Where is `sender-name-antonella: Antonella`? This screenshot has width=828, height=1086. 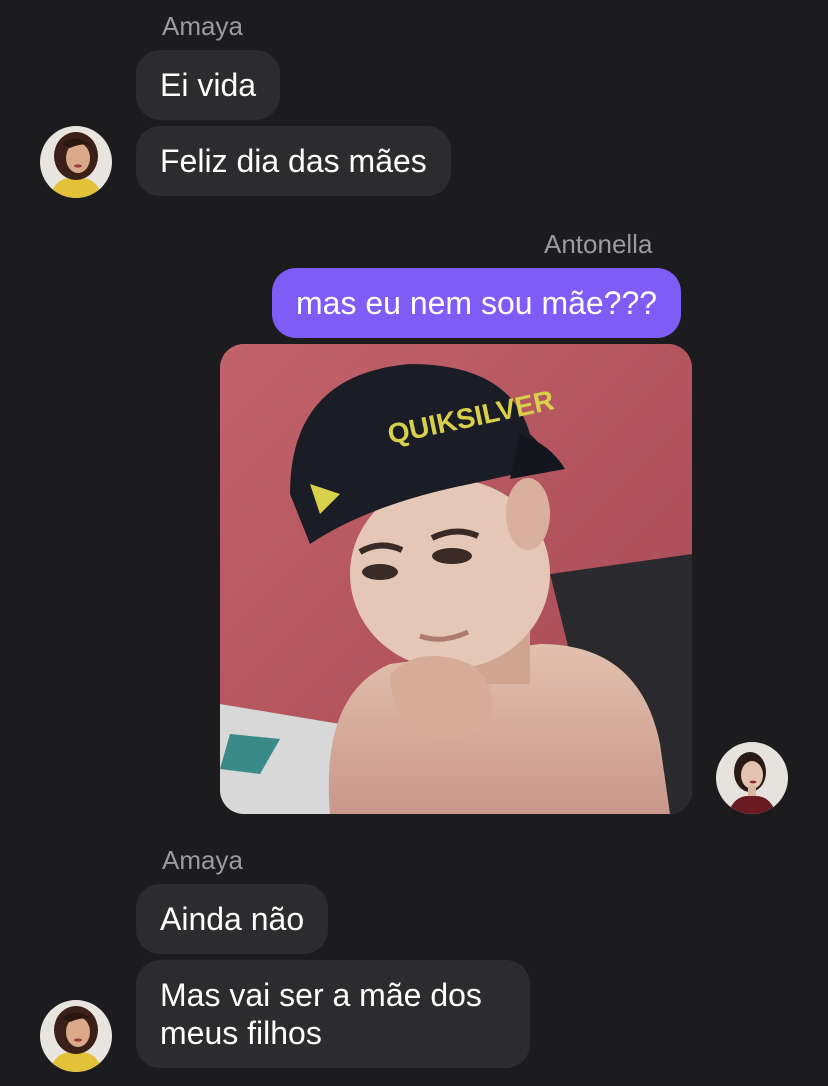 sender-name-antonella: Antonella is located at coordinates (598, 244).